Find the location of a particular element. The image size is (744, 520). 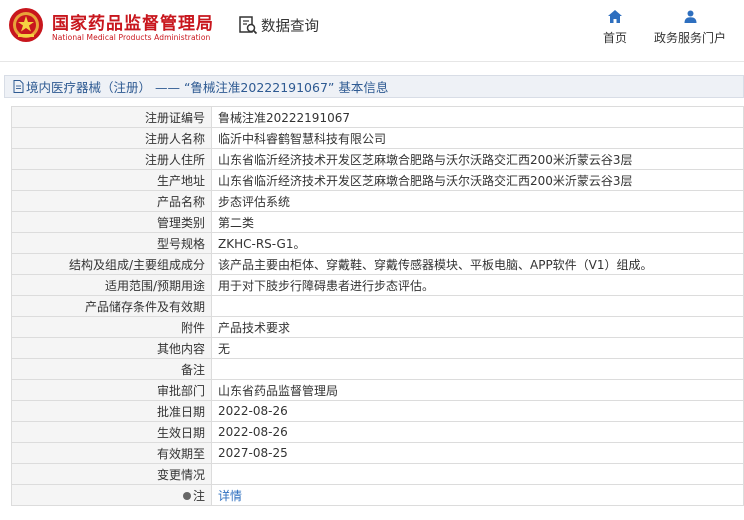

table-row: 适用范围/预期用途 用于对下肢步行障碍患者进行步态评估。 is located at coordinates (377, 285).